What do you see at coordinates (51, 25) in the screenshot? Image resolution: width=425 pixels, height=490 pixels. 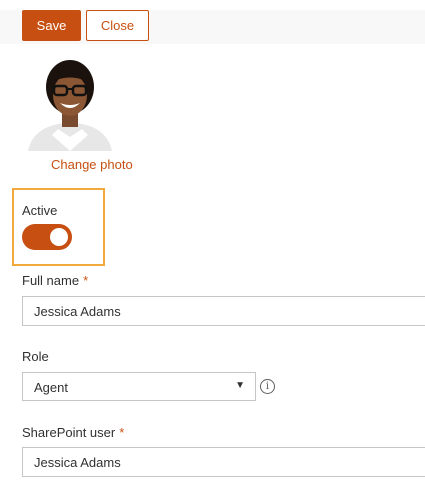 I see `save-button: Save` at bounding box center [51, 25].